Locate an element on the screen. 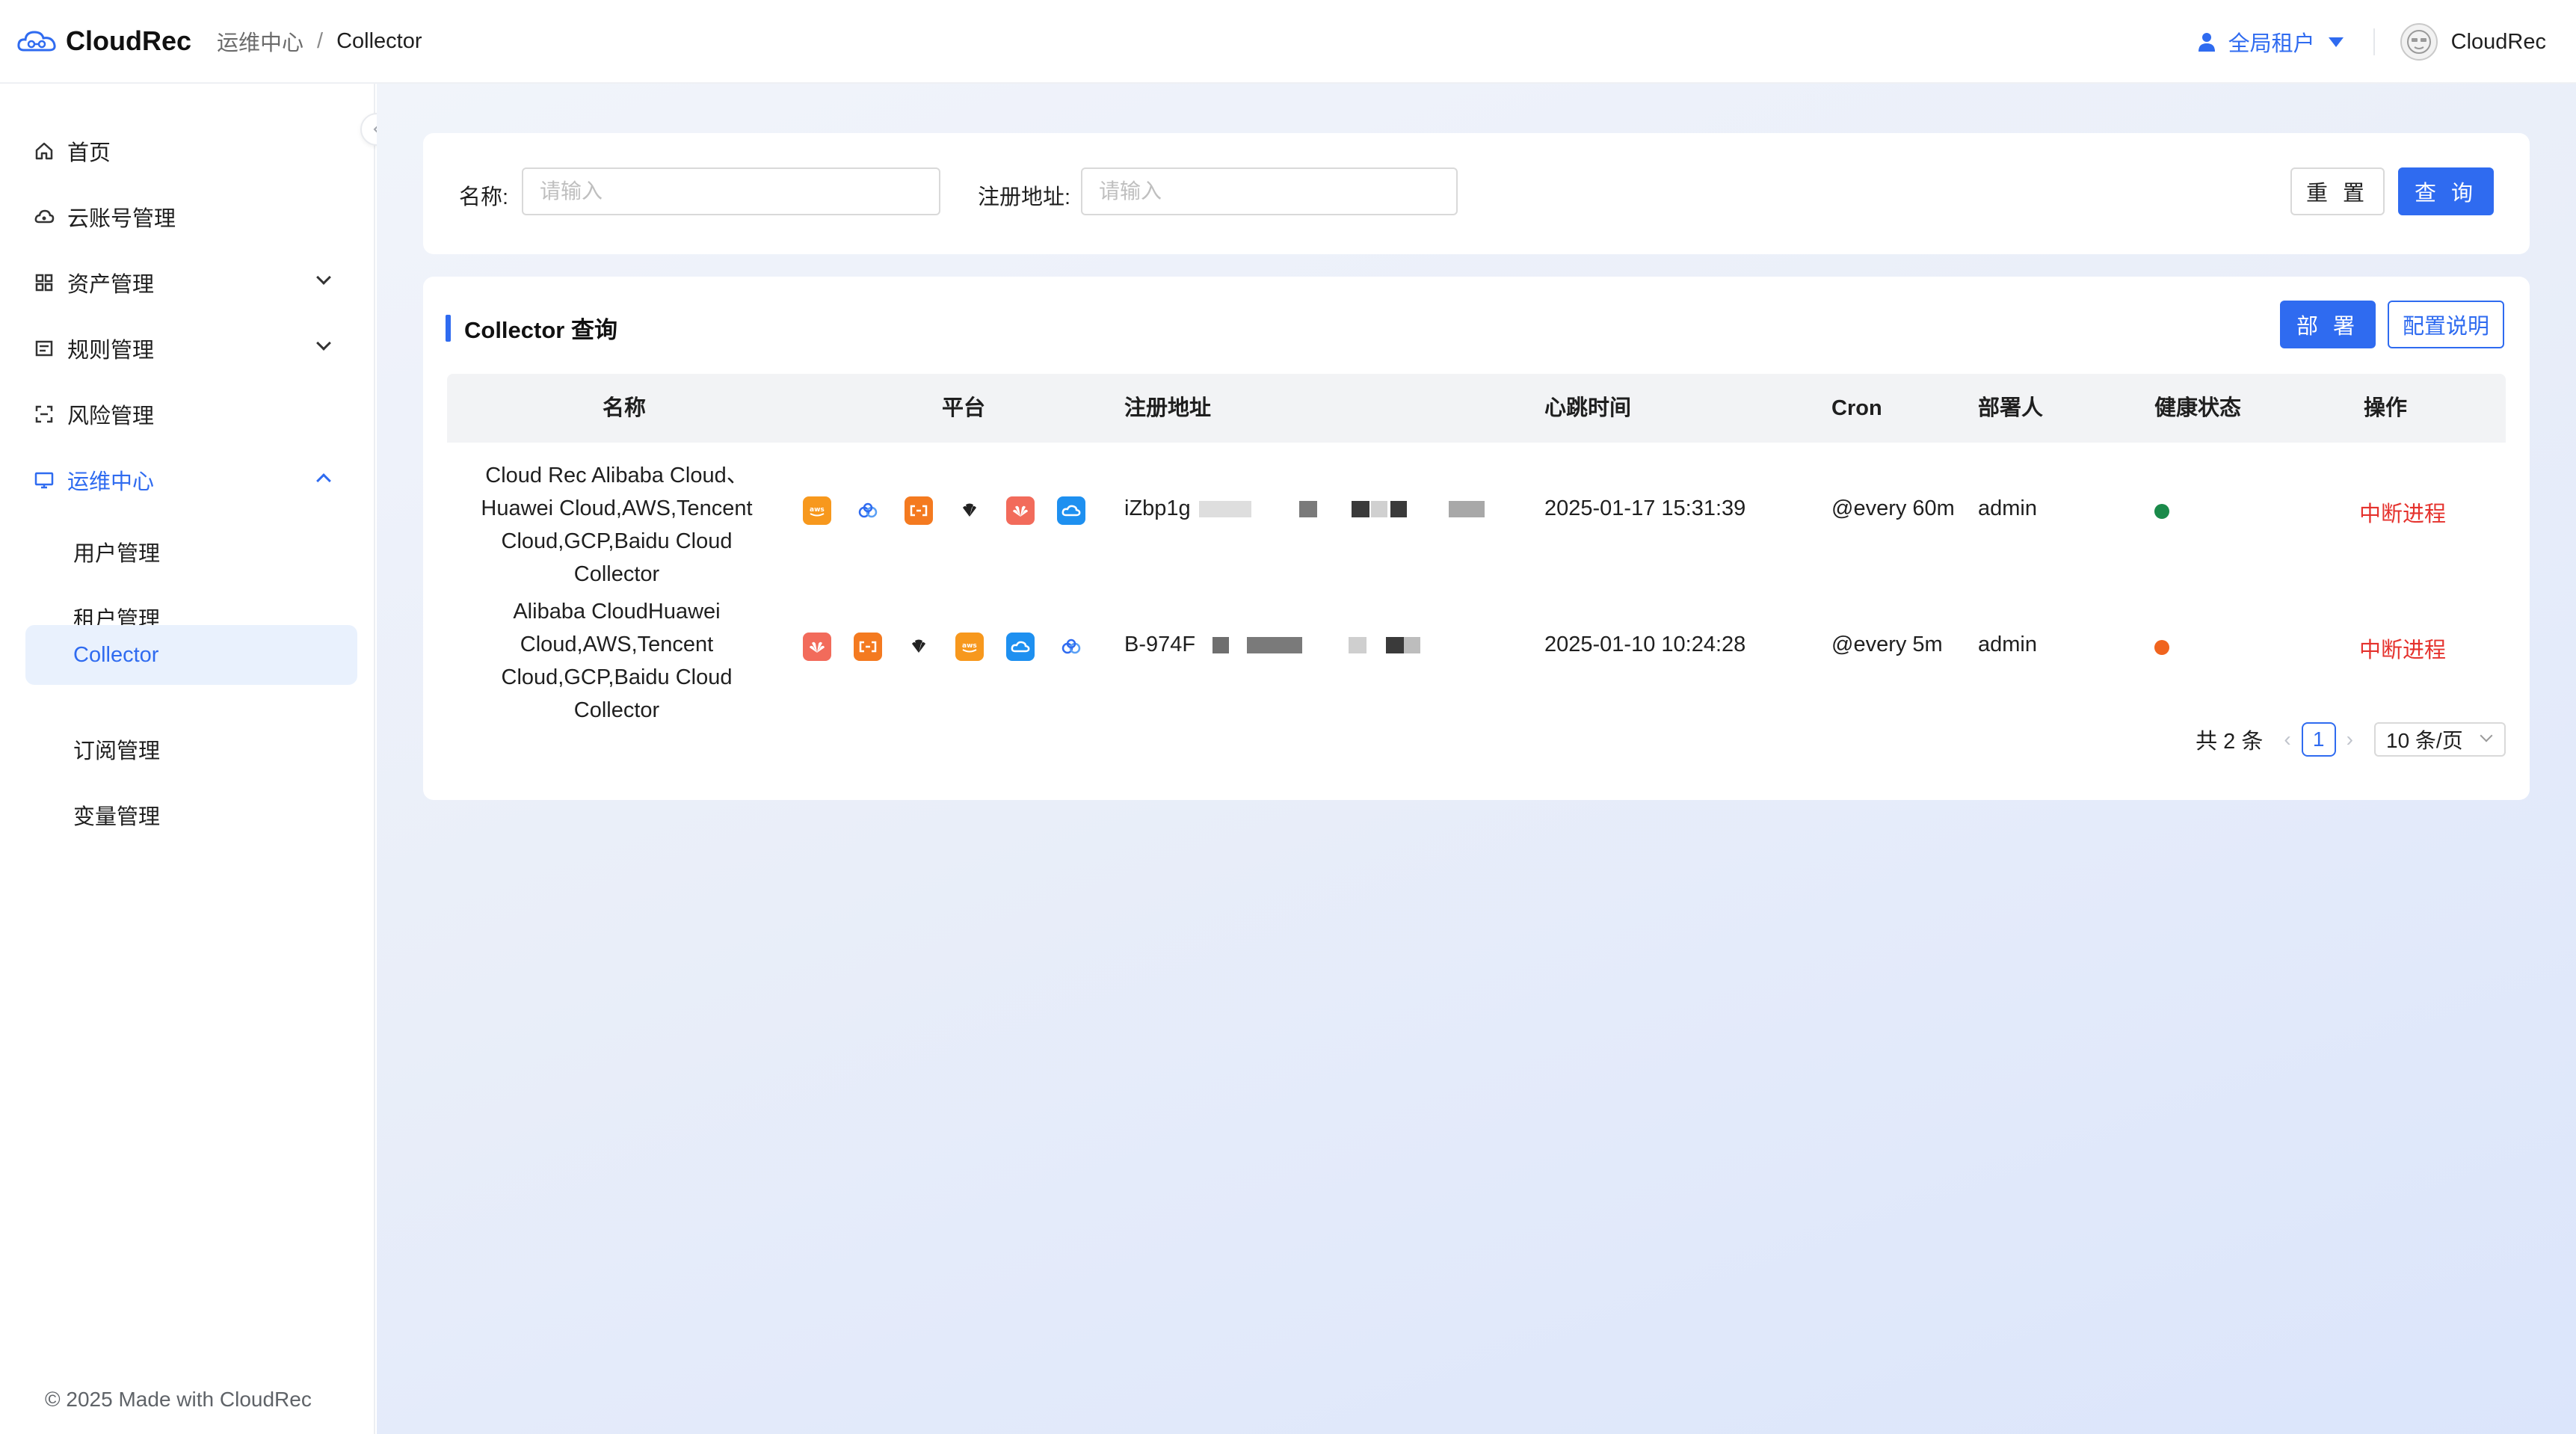  sidebar-item-rules: 规则管理 is located at coordinates (187, 348).